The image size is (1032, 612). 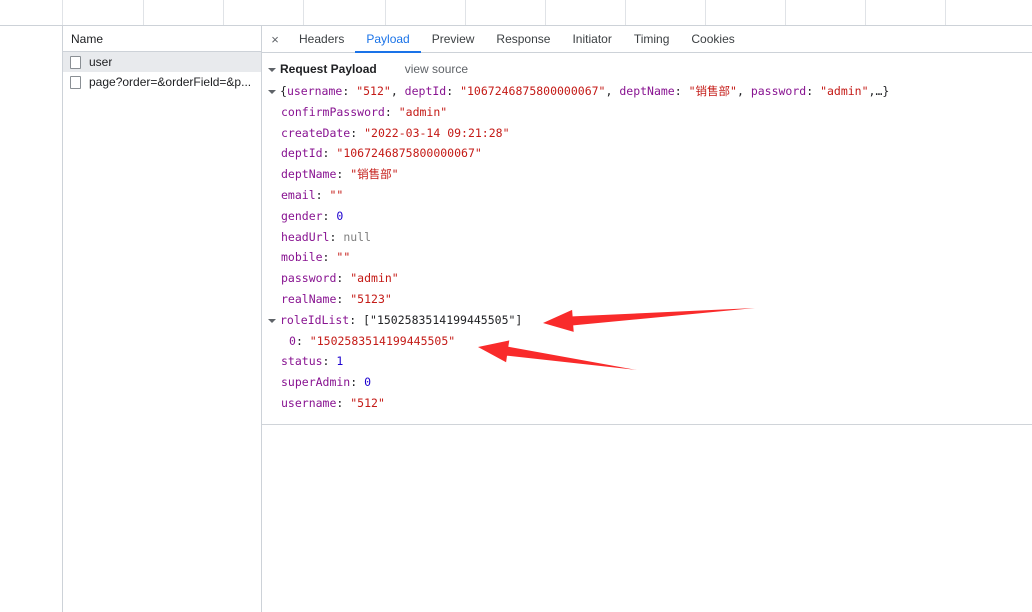 What do you see at coordinates (647, 195) in the screenshot?
I see `json-property-row: email: ""` at bounding box center [647, 195].